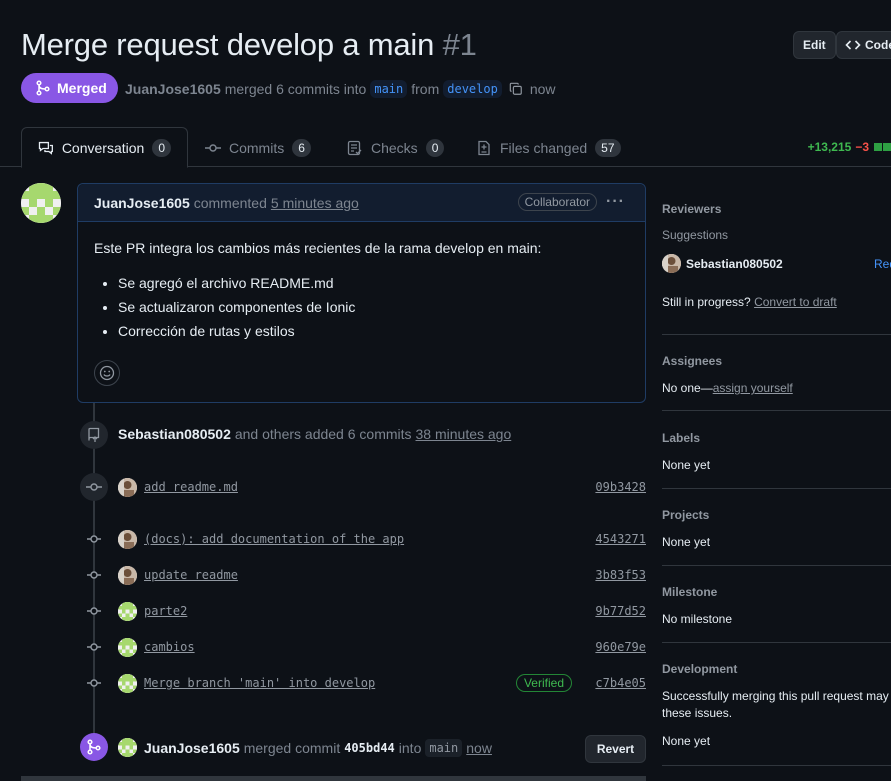  Describe the element at coordinates (435, 147) in the screenshot. I see `tab-count: 0` at that location.